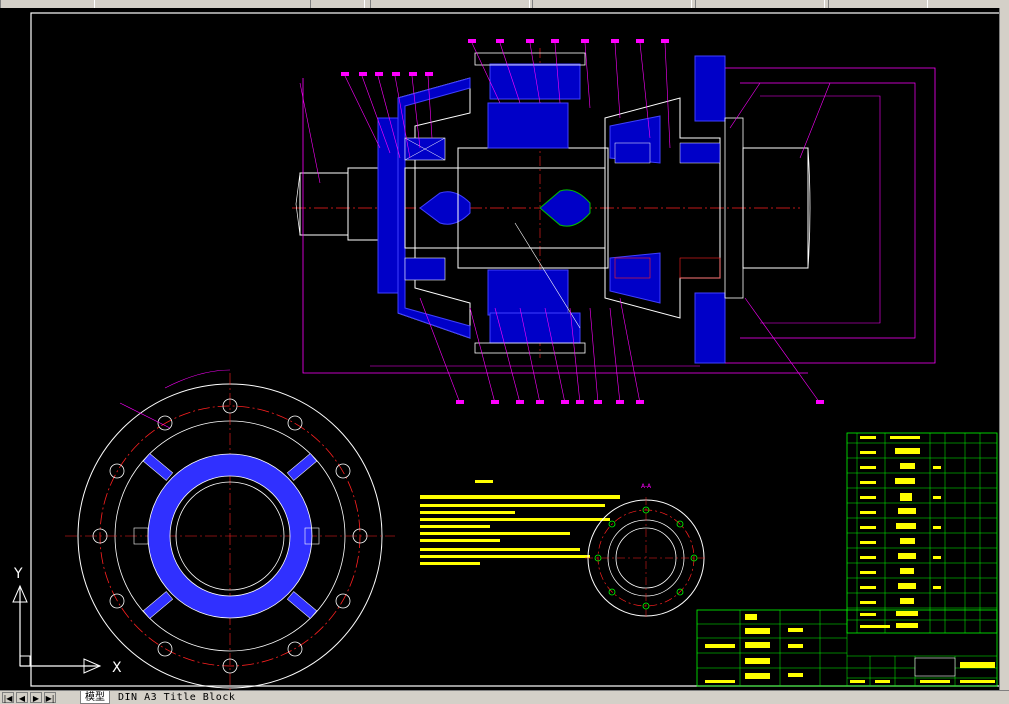 This screenshot has width=1009, height=704. What do you see at coordinates (8, 697) in the screenshot?
I see `tab-first-button: |◀` at bounding box center [8, 697].